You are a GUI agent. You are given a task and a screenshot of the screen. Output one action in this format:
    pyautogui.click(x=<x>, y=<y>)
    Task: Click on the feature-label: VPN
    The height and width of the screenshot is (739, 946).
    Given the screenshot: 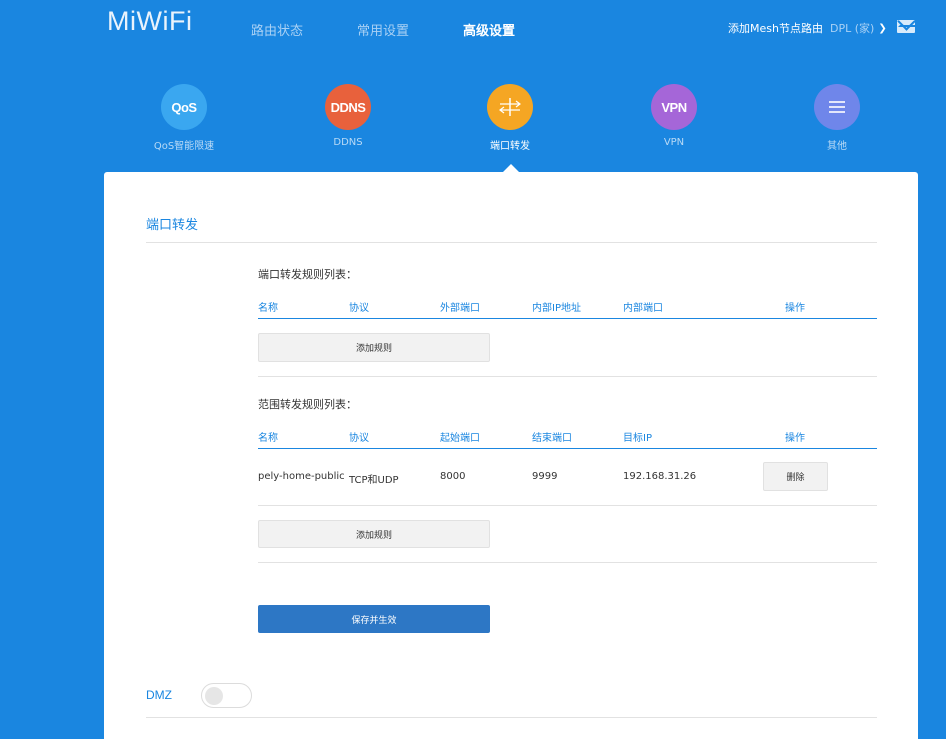 What is the action you would take?
    pyautogui.click(x=674, y=142)
    